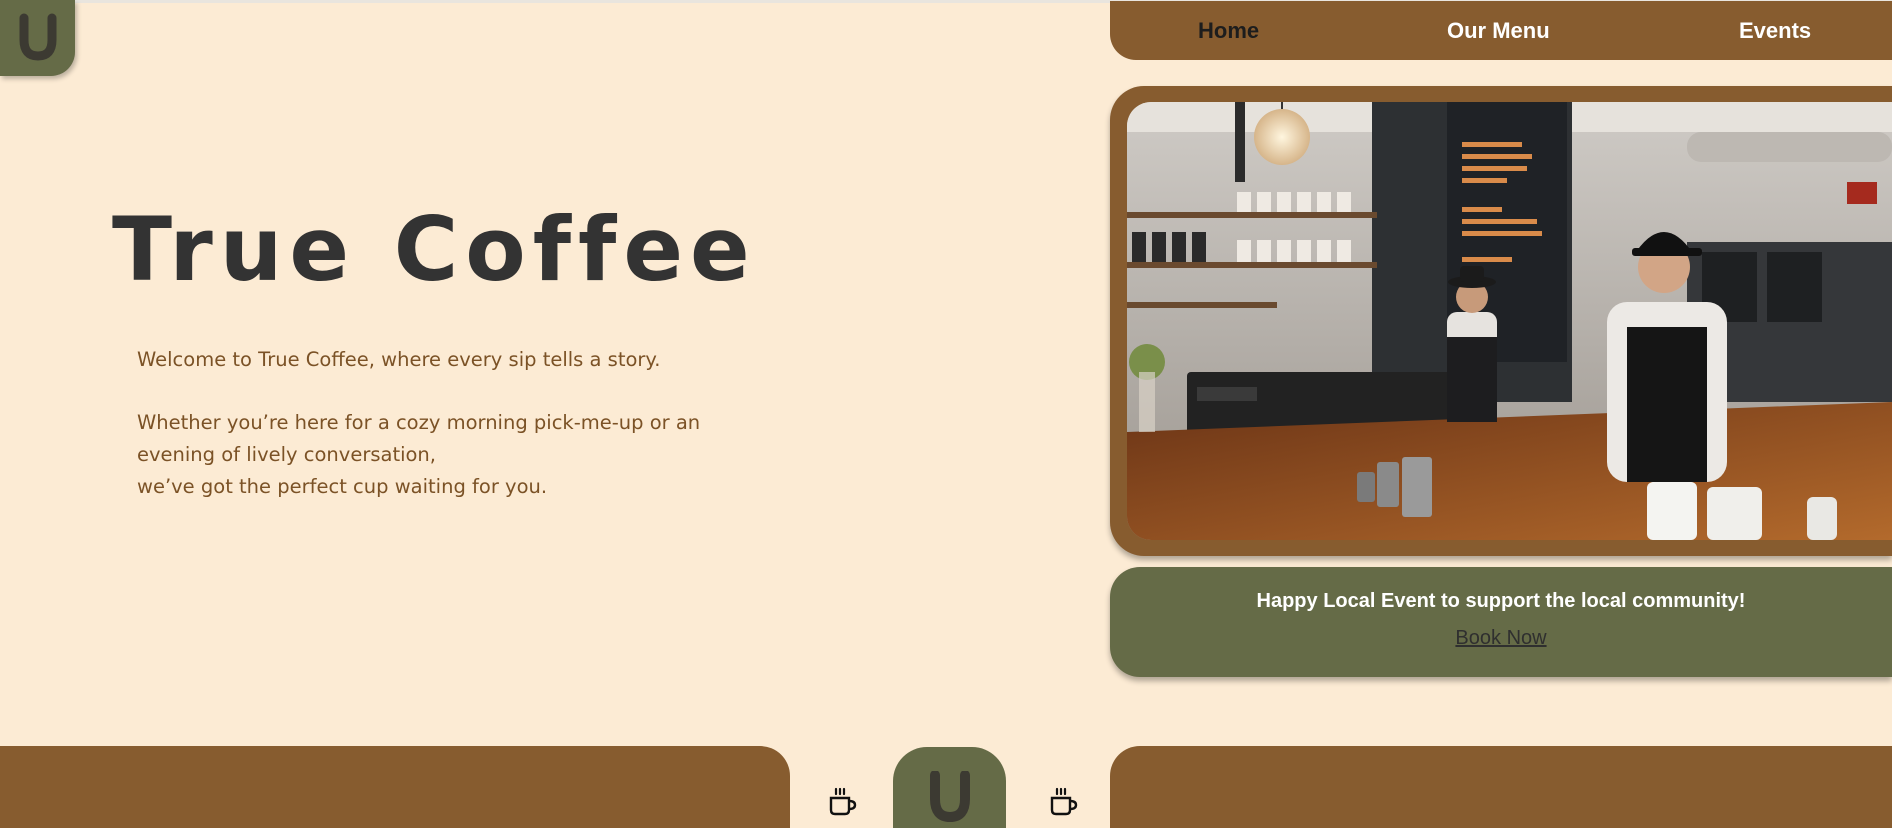  What do you see at coordinates (1501, 638) in the screenshot?
I see `book-now-link: Book Now` at bounding box center [1501, 638].